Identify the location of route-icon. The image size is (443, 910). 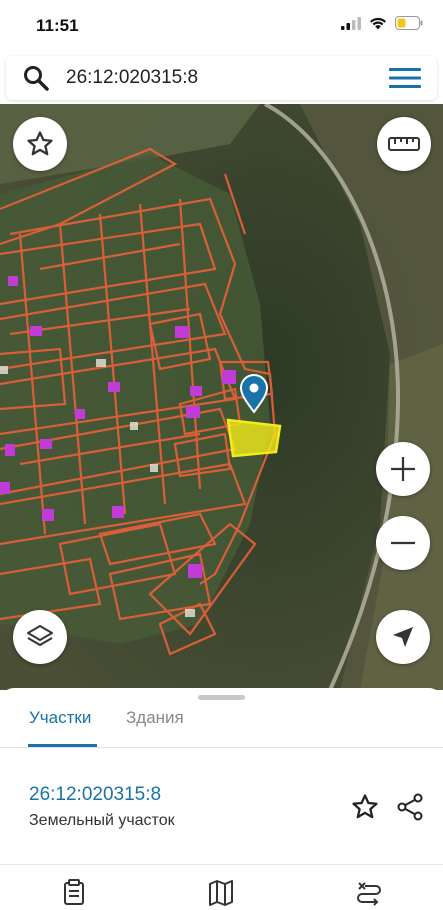
(369, 892).